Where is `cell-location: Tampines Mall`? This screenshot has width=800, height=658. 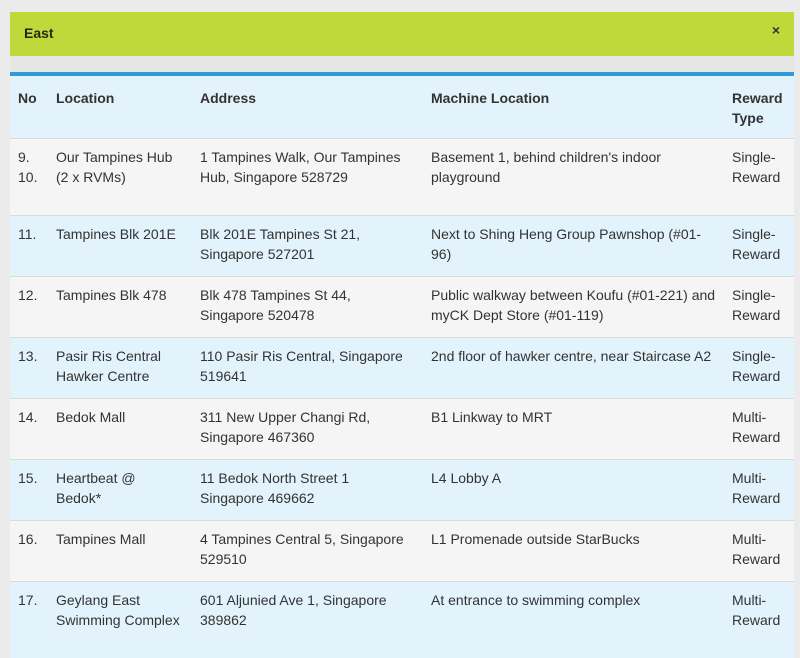 cell-location: Tampines Mall is located at coordinates (101, 539).